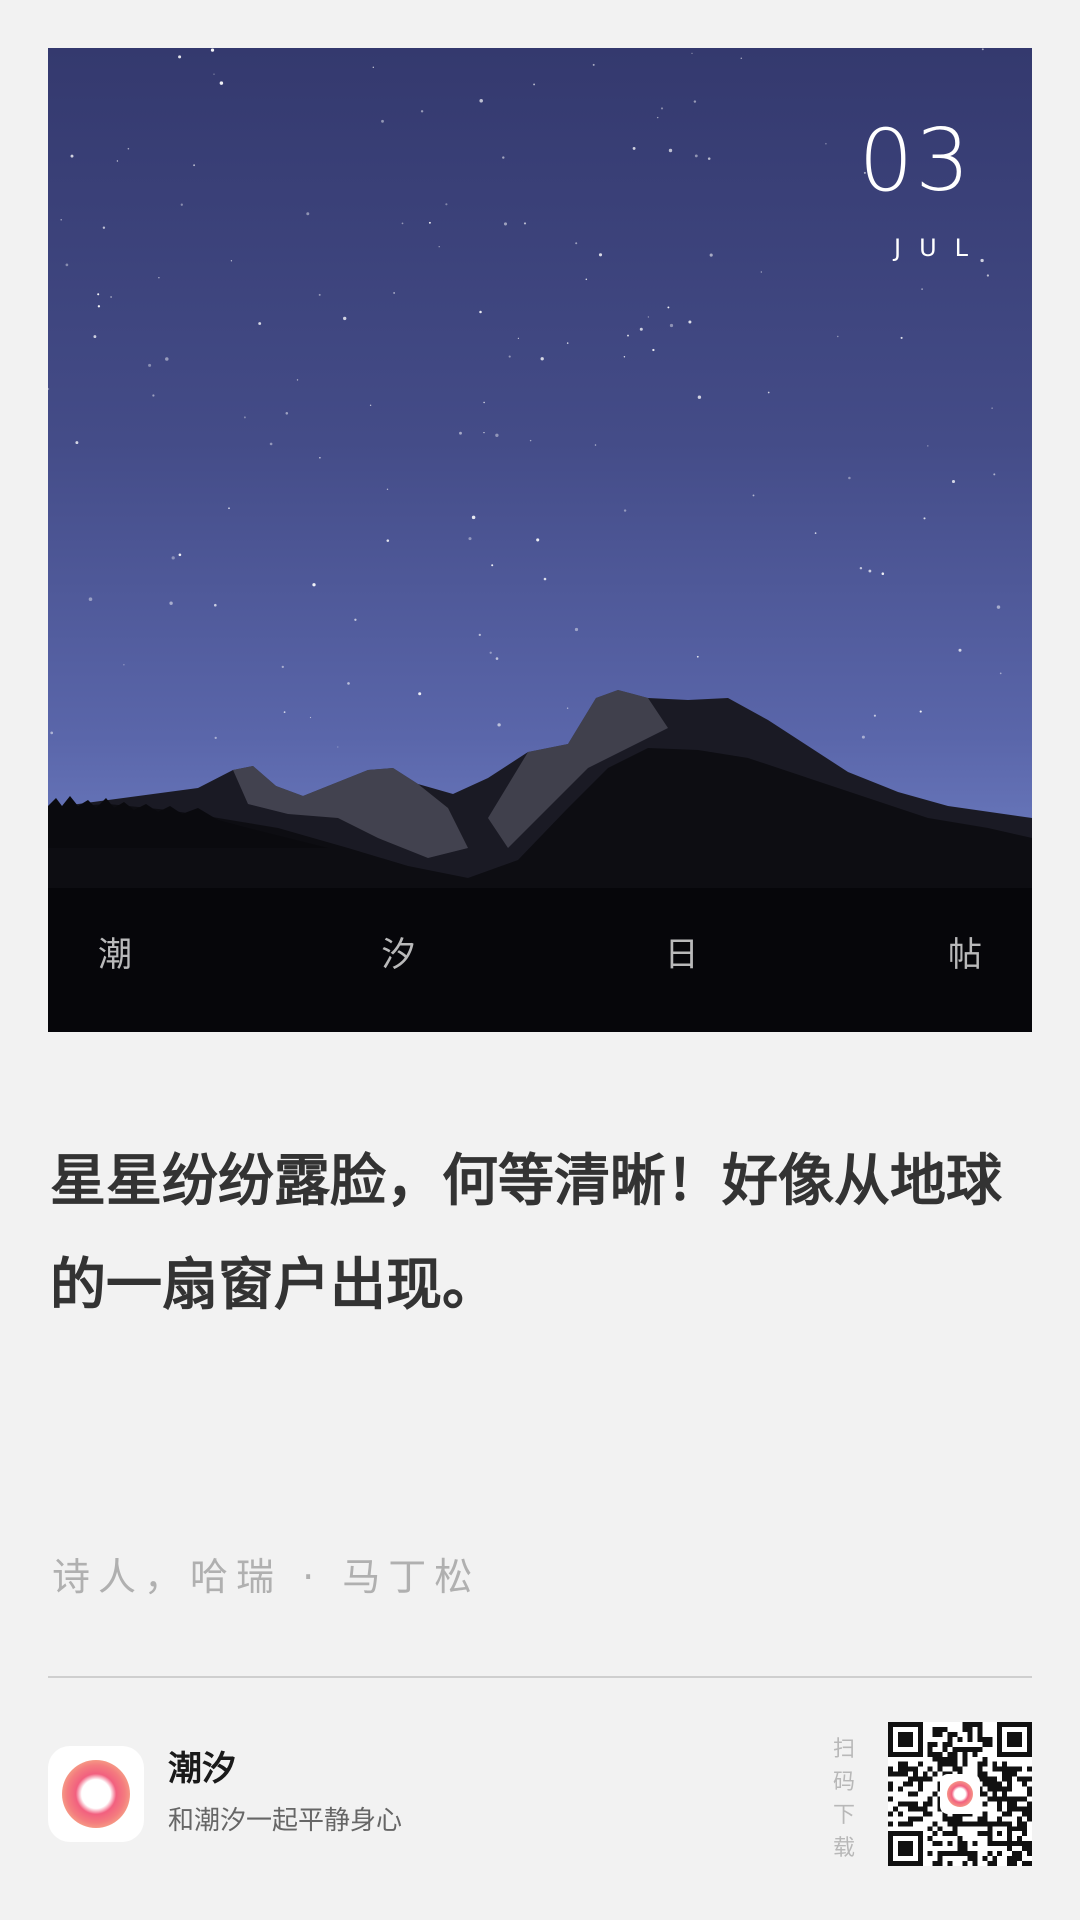  What do you see at coordinates (964, 955) in the screenshot?
I see `brand-char: 帖` at bounding box center [964, 955].